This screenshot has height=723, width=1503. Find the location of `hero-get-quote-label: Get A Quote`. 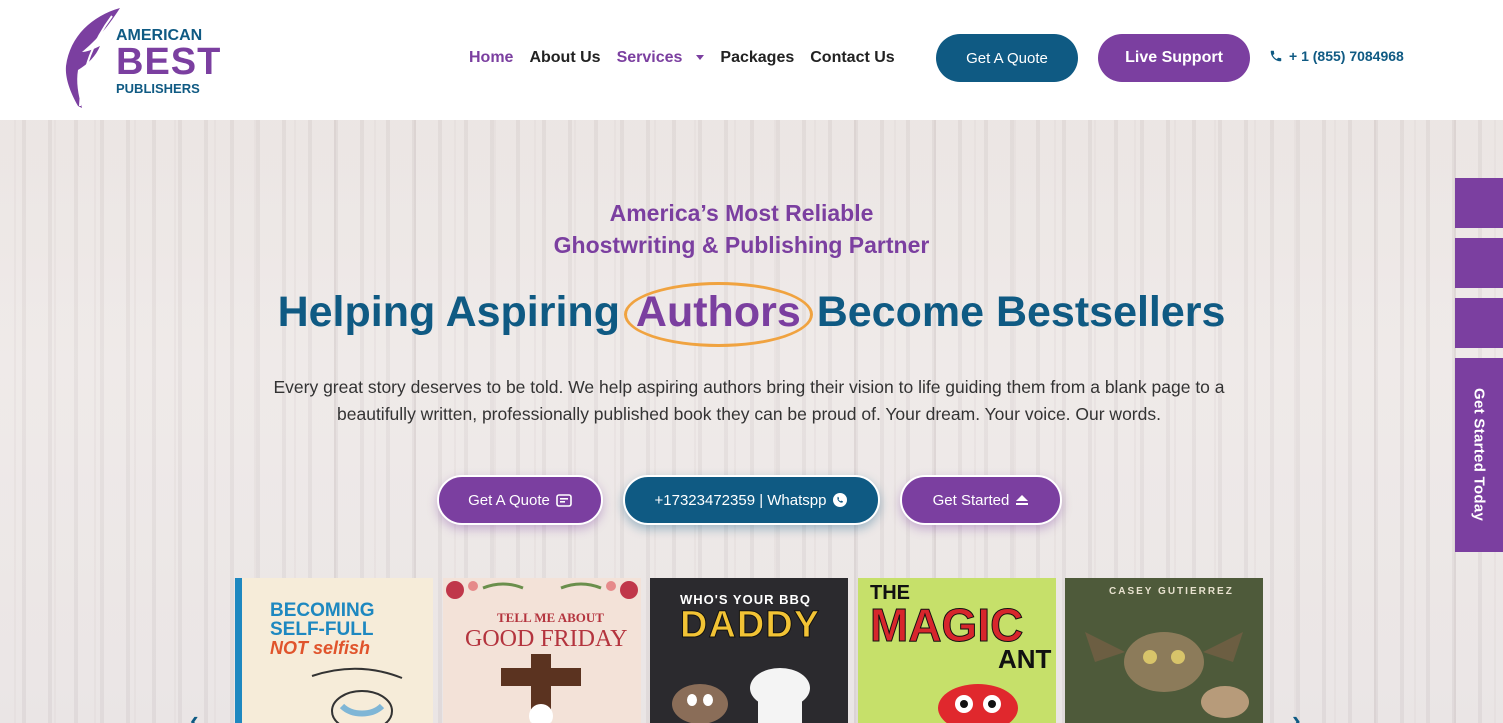

hero-get-quote-label: Get A Quote is located at coordinates (509, 500).